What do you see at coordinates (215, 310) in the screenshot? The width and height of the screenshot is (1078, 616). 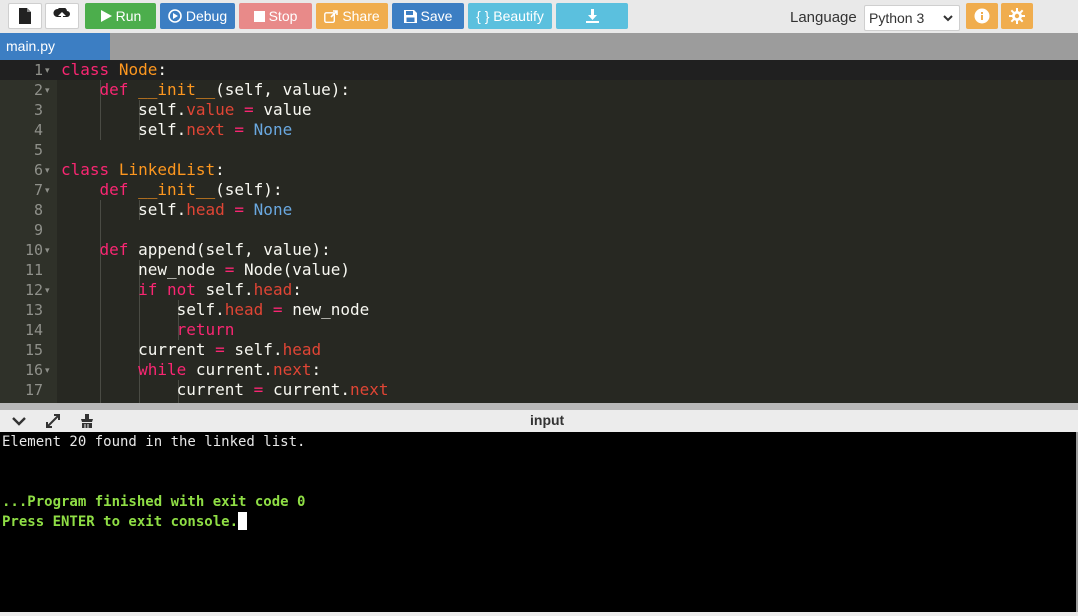 I see `code-line-13: self.head = new_node` at bounding box center [215, 310].